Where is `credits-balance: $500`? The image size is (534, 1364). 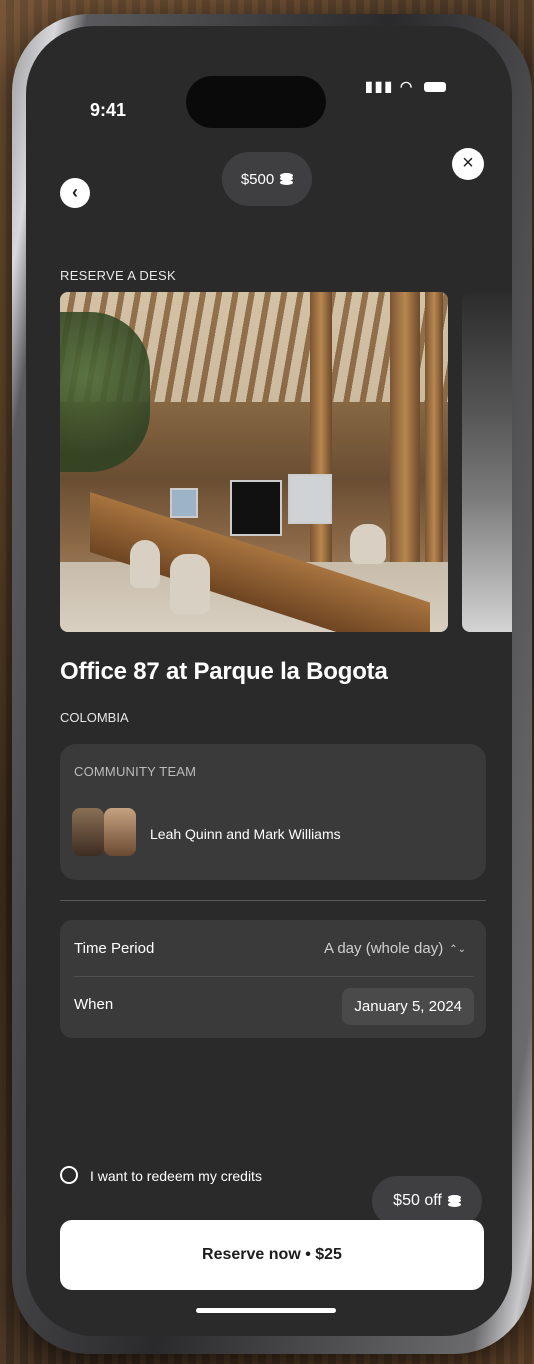
credits-balance: $500 is located at coordinates (267, 179).